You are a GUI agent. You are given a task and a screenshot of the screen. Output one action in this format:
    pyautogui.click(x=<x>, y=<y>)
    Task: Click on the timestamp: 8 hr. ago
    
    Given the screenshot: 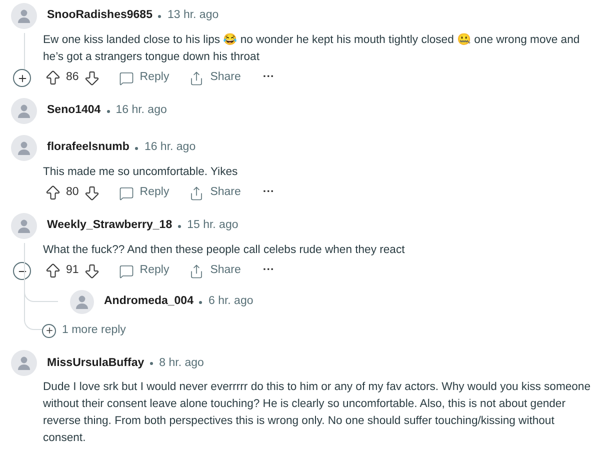 What is the action you would take?
    pyautogui.click(x=181, y=363)
    